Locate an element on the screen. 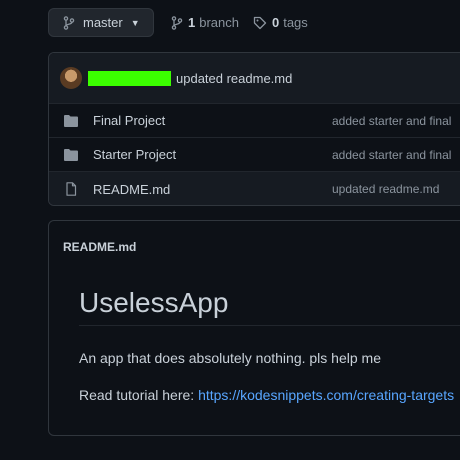 The width and height of the screenshot is (460, 460). repo-meta-links: 1 branch 0 tags is located at coordinates (246, 22).